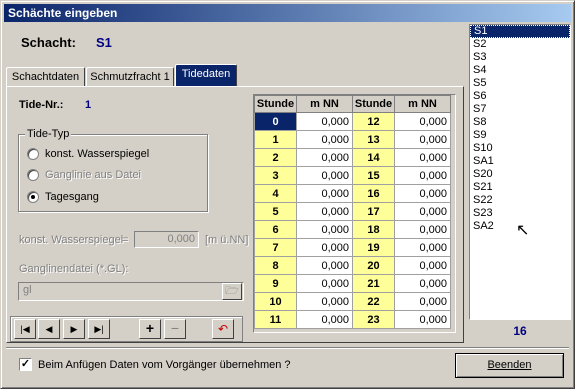 This screenshot has width=575, height=389. What do you see at coordinates (509, 365) in the screenshot?
I see `close-button: Beenden` at bounding box center [509, 365].